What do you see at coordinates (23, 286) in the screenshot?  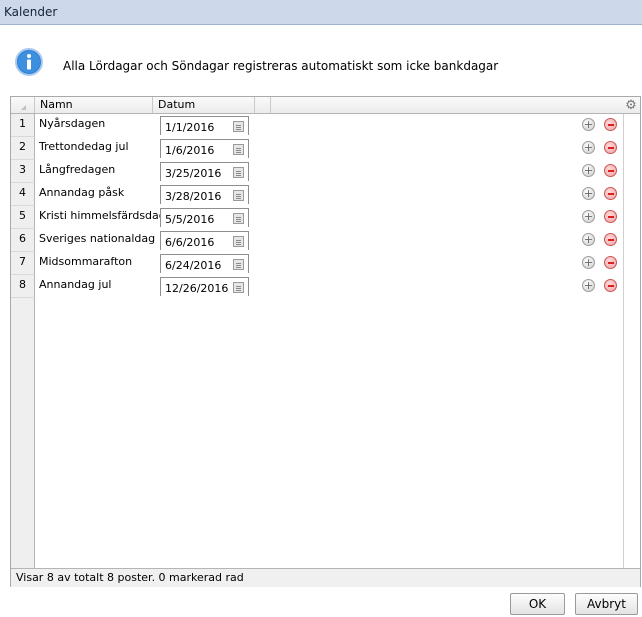 I see `row-number: 8` at bounding box center [23, 286].